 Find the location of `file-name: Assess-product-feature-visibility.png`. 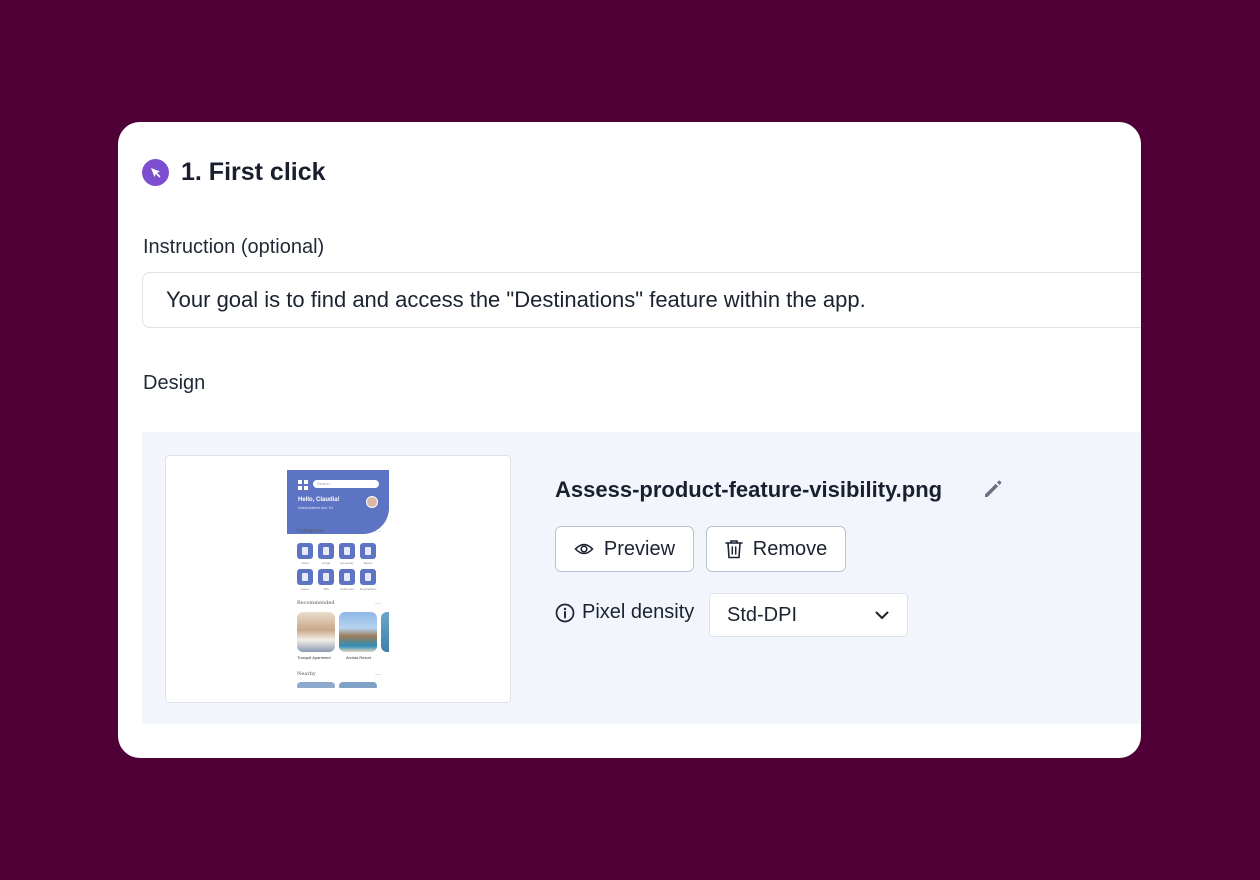

file-name: Assess-product-feature-visibility.png is located at coordinates (749, 489).